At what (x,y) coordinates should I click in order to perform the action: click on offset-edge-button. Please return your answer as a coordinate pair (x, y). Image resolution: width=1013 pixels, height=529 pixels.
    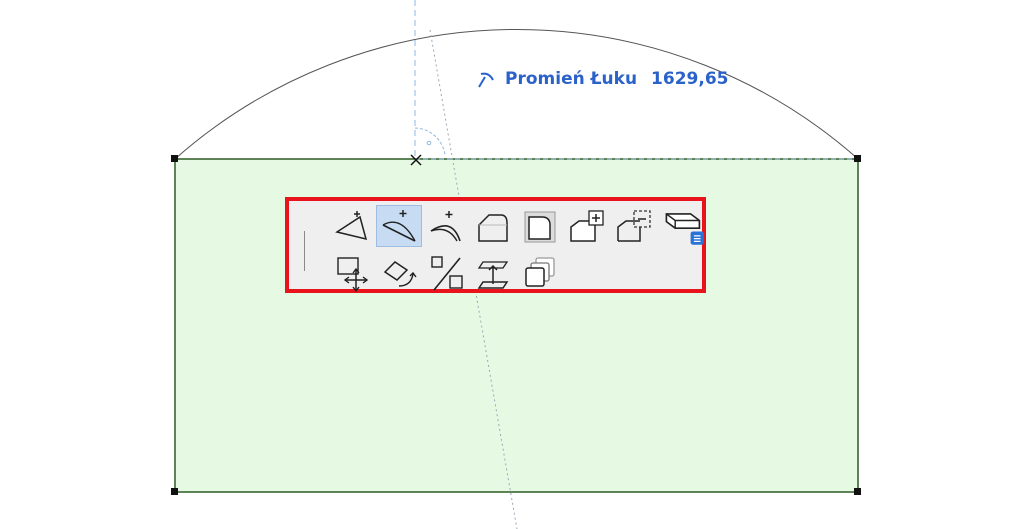
    Looking at the image, I should click on (352, 226).